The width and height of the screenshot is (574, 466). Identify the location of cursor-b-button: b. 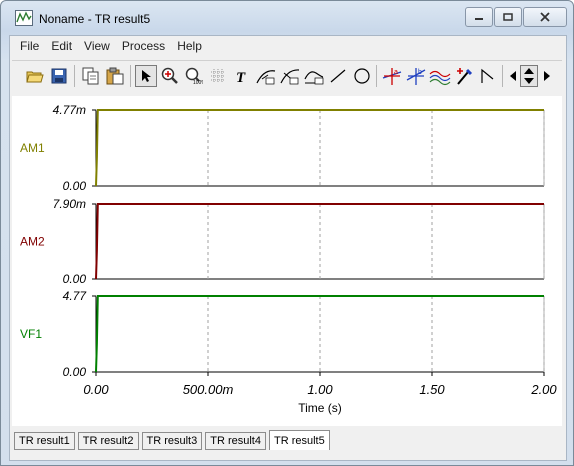
(416, 76).